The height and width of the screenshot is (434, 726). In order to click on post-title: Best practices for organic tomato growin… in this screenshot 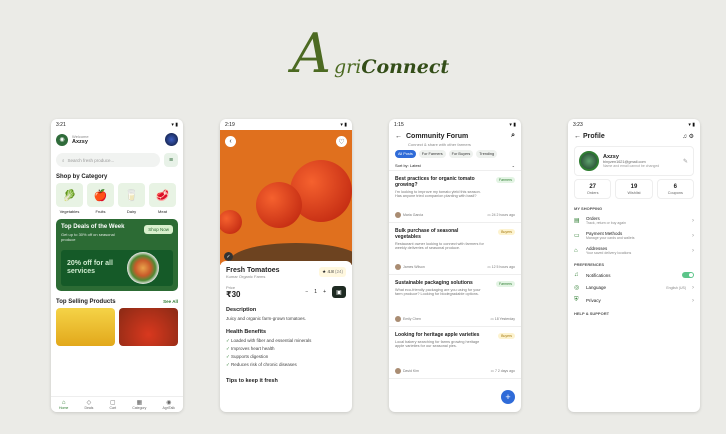, I will do `click(435, 182)`.